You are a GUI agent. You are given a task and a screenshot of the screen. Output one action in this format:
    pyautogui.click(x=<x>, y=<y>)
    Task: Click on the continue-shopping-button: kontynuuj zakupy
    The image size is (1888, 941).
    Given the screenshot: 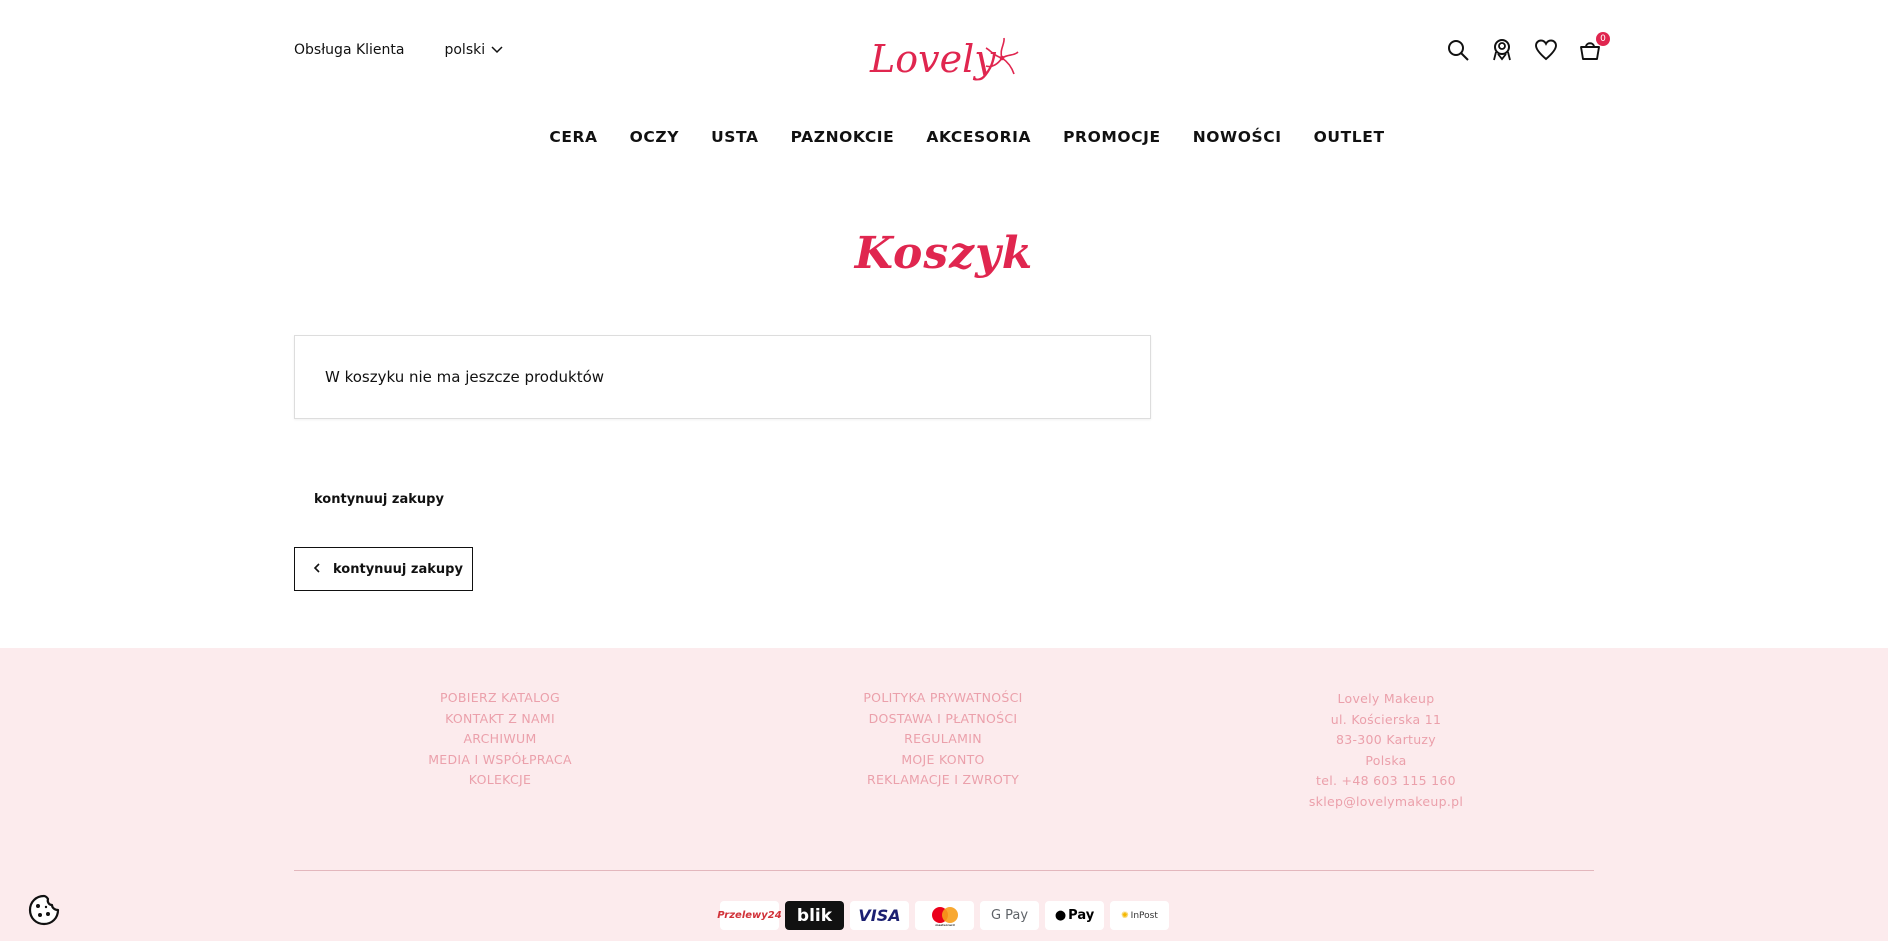 What is the action you would take?
    pyautogui.click(x=383, y=569)
    